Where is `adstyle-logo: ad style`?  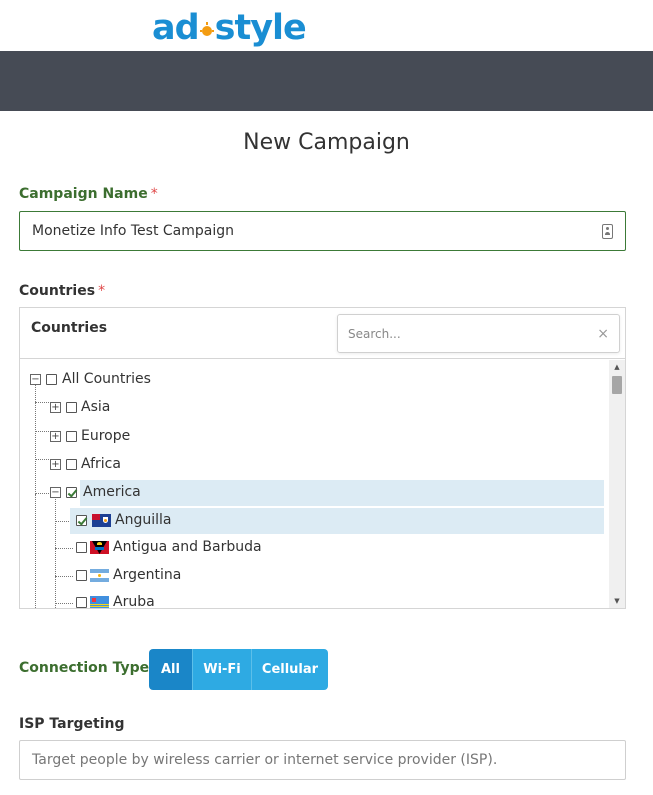
adstyle-logo: ad style is located at coordinates (229, 26).